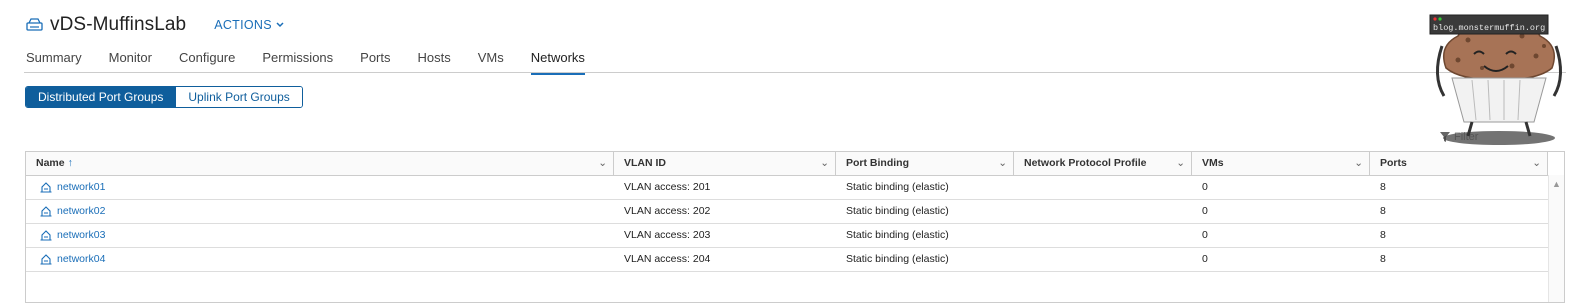 The height and width of the screenshot is (303, 1576). Describe the element at coordinates (320, 259) in the screenshot. I see `name-cell: network04` at that location.